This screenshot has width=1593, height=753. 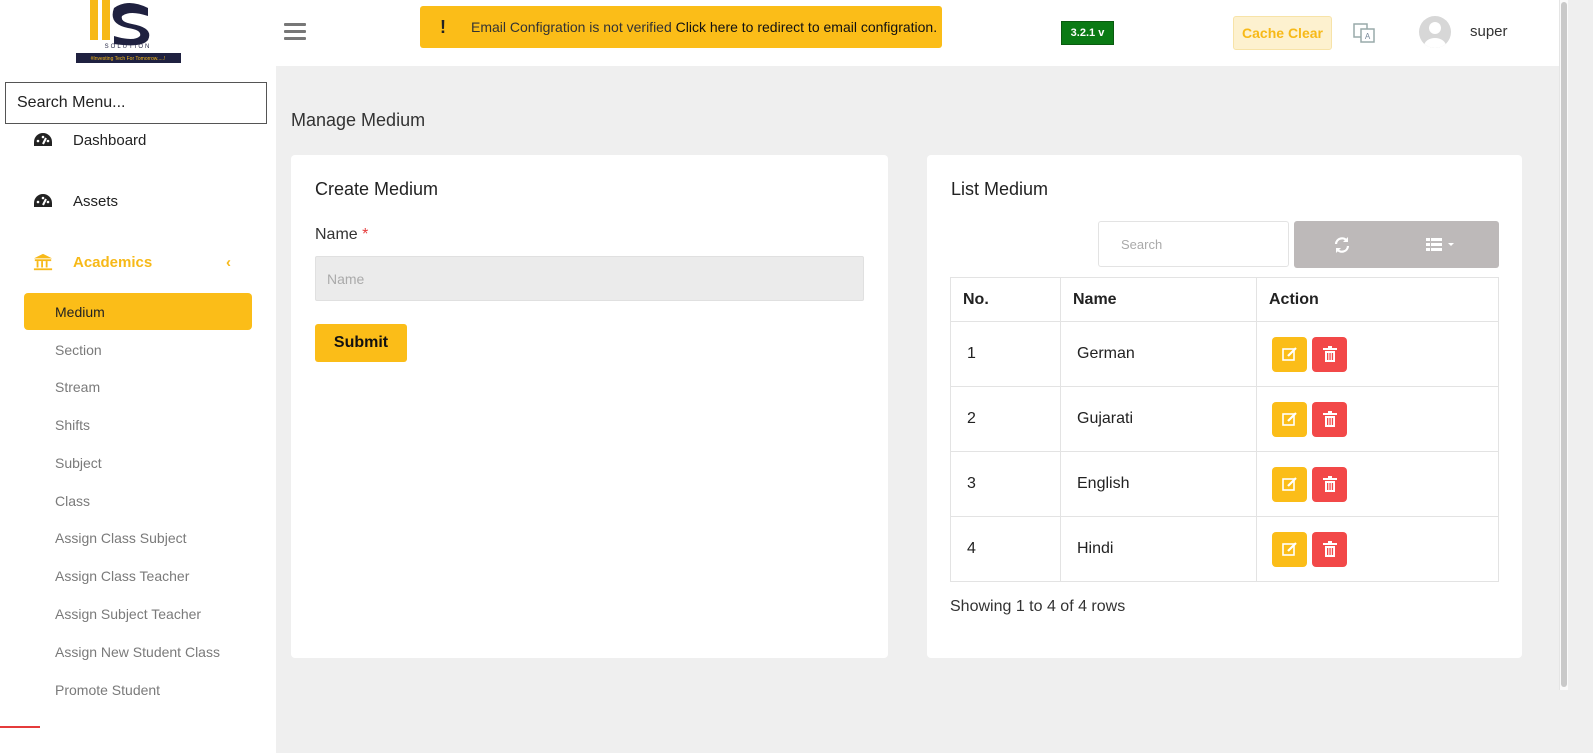 I want to click on sidebar-subitem-promote-student: Promote Student, so click(x=107, y=690).